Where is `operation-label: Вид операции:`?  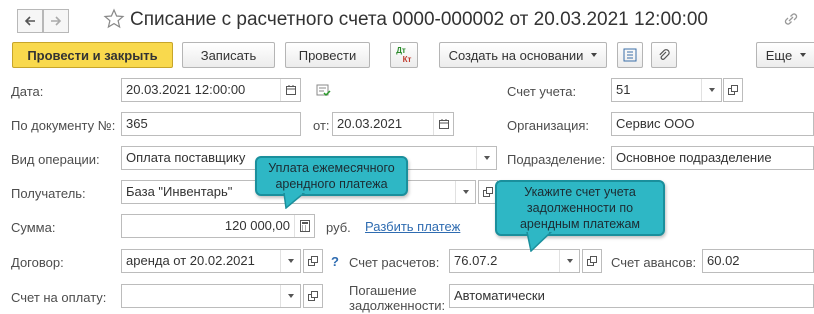
operation-label: Вид операции: is located at coordinates (55, 159).